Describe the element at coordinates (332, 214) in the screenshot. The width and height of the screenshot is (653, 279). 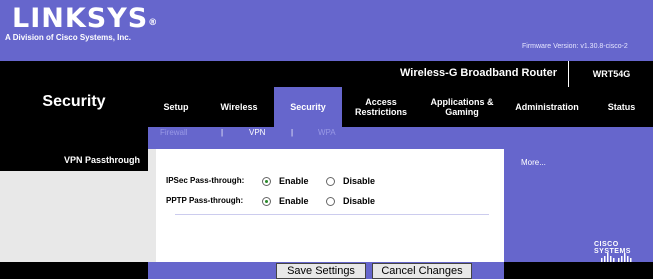
I see `section-divider` at that location.